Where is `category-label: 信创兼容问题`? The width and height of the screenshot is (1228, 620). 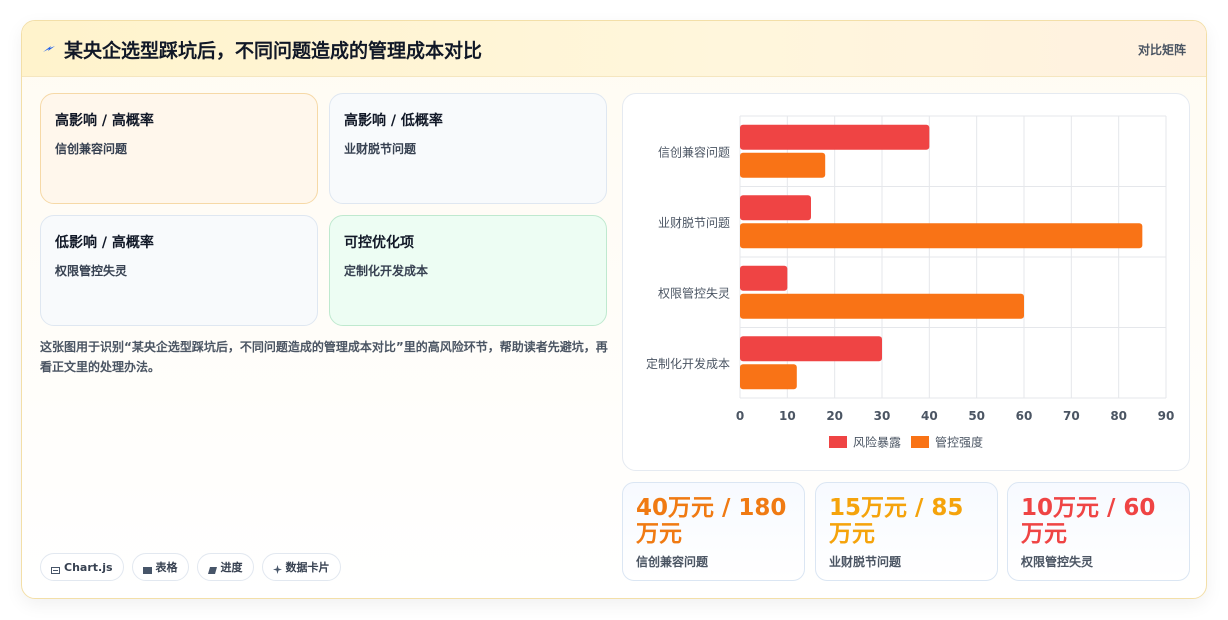 category-label: 信创兼容问题 is located at coordinates (694, 151).